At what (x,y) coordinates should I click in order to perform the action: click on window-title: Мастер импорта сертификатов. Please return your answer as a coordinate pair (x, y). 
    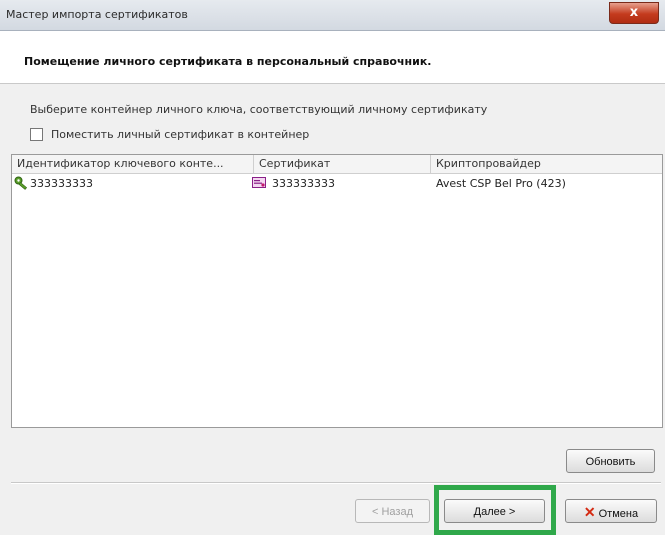
    Looking at the image, I should click on (97, 14).